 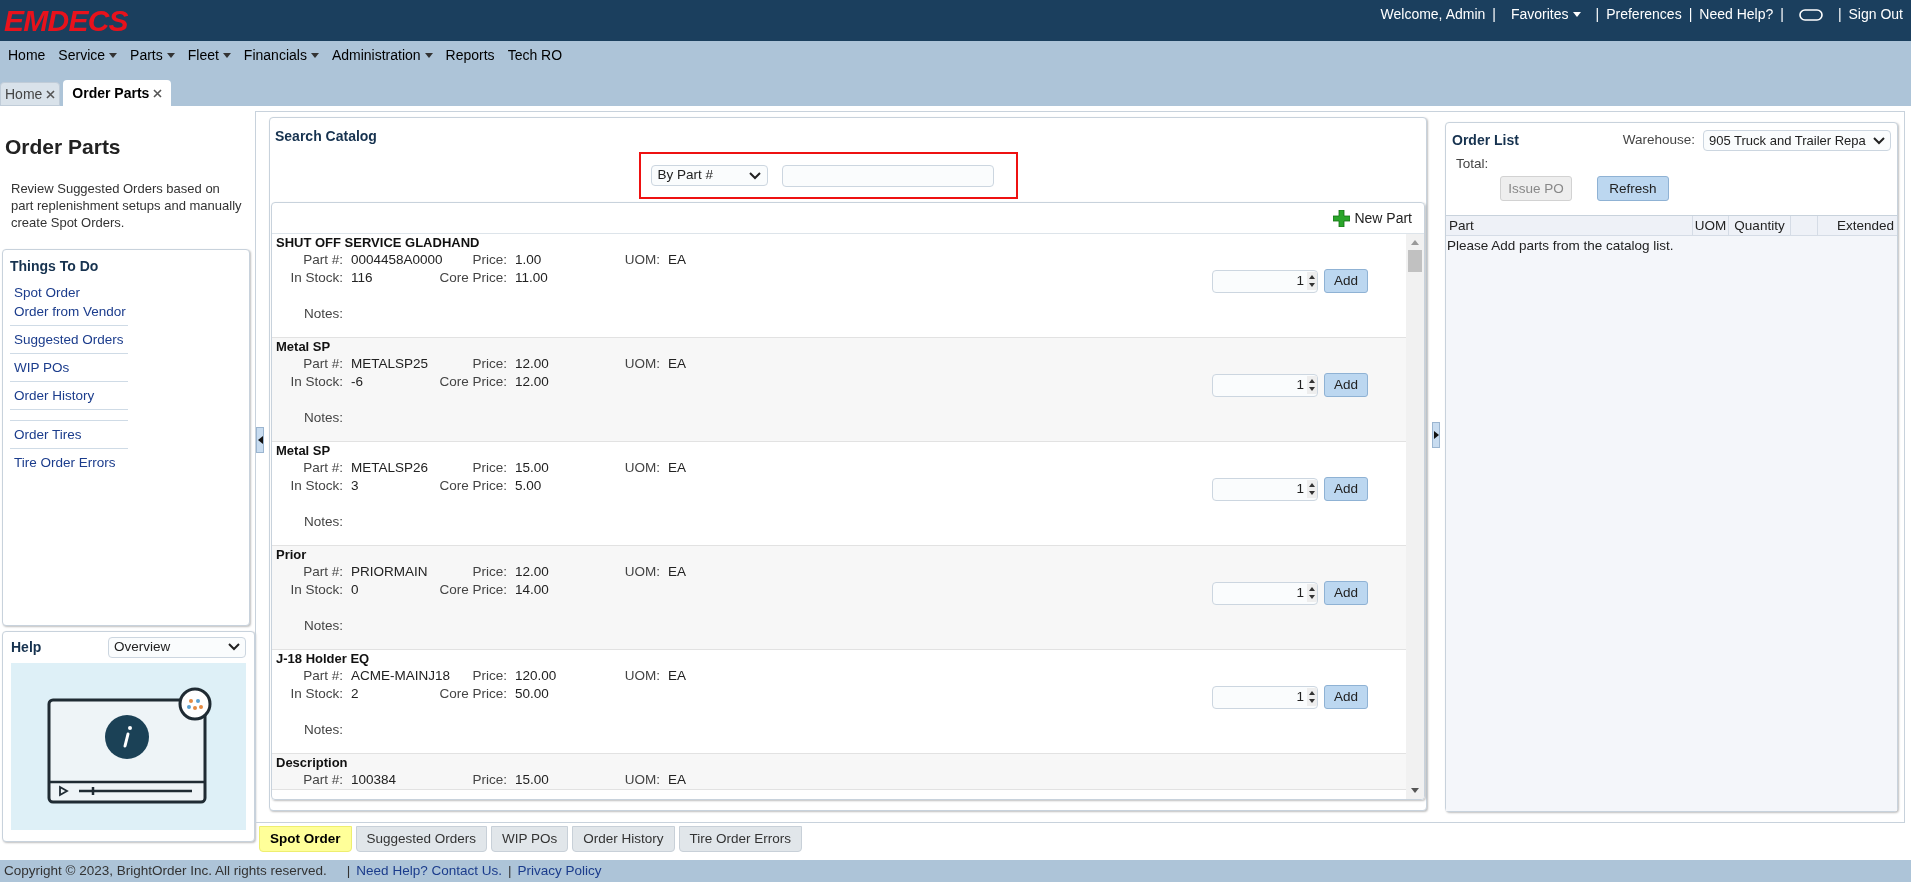 I want to click on search-field, so click(x=887, y=175).